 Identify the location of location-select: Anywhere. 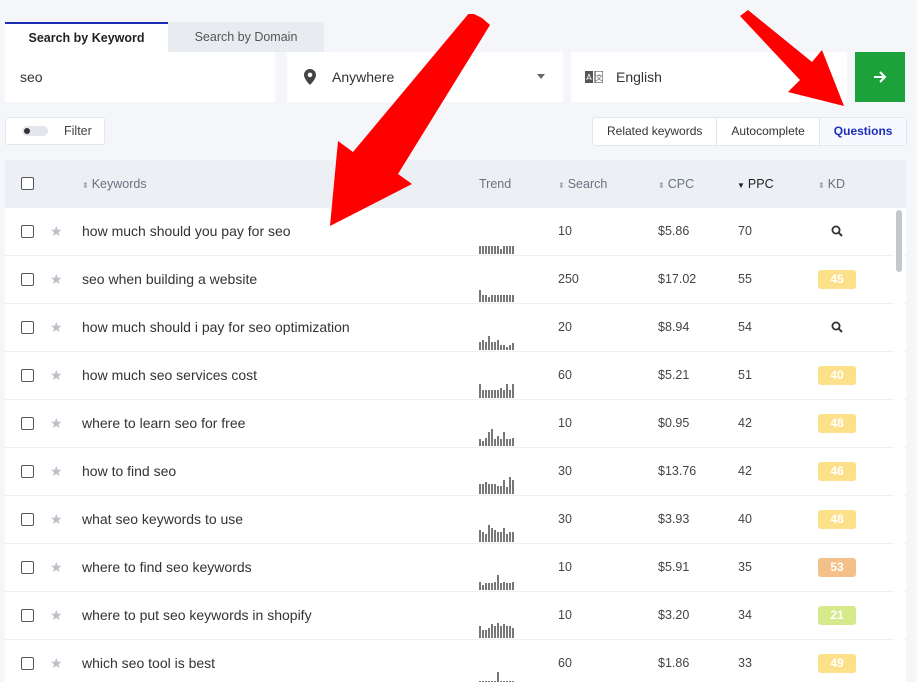
(425, 77).